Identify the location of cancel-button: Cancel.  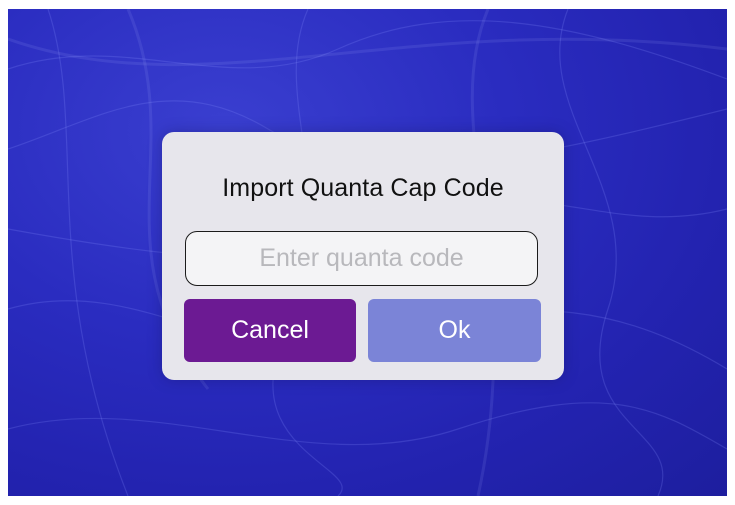
(270, 330).